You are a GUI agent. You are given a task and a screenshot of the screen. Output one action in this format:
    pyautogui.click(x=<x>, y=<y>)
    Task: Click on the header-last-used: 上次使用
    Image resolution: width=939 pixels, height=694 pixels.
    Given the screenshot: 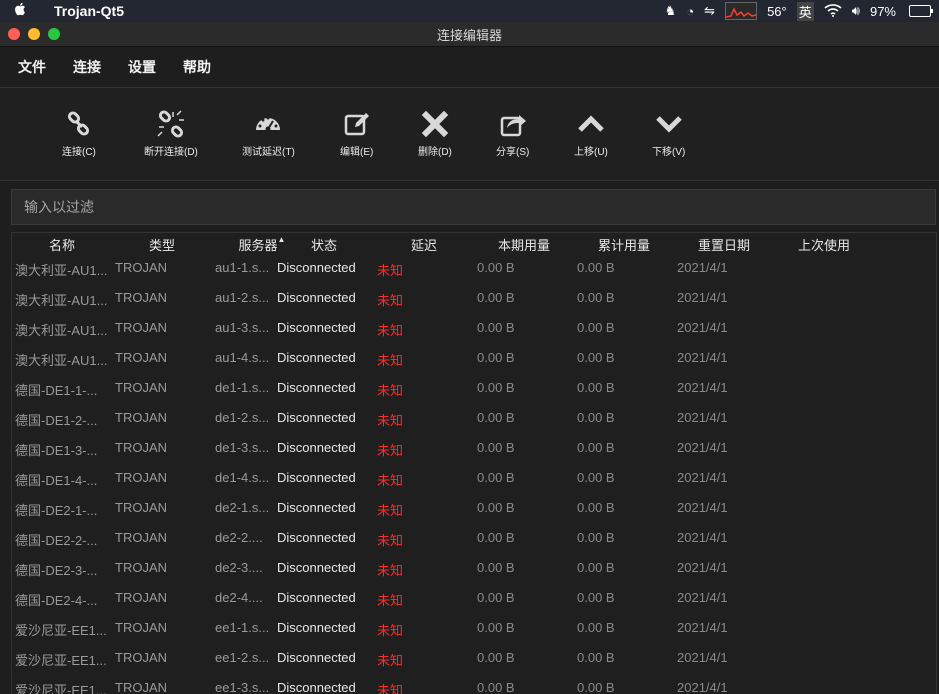 What is the action you would take?
    pyautogui.click(x=824, y=244)
    